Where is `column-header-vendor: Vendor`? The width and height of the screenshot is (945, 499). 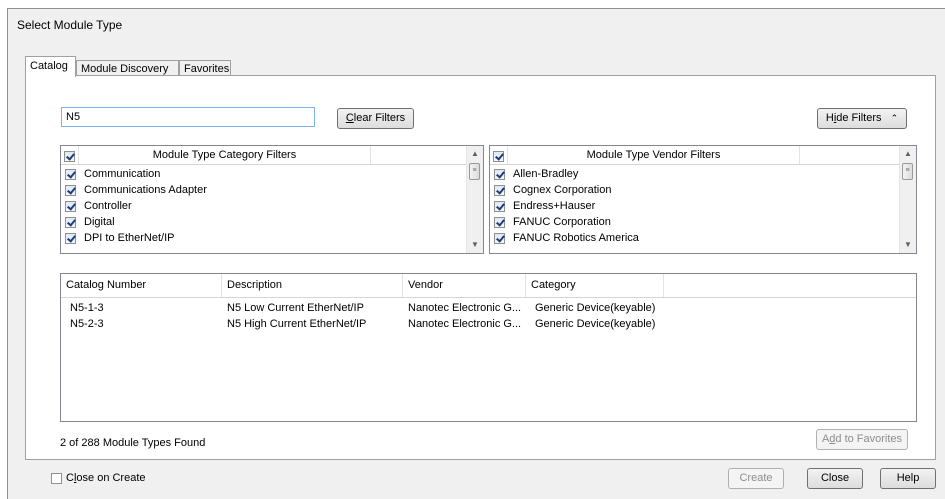 column-header-vendor: Vendor is located at coordinates (464, 285).